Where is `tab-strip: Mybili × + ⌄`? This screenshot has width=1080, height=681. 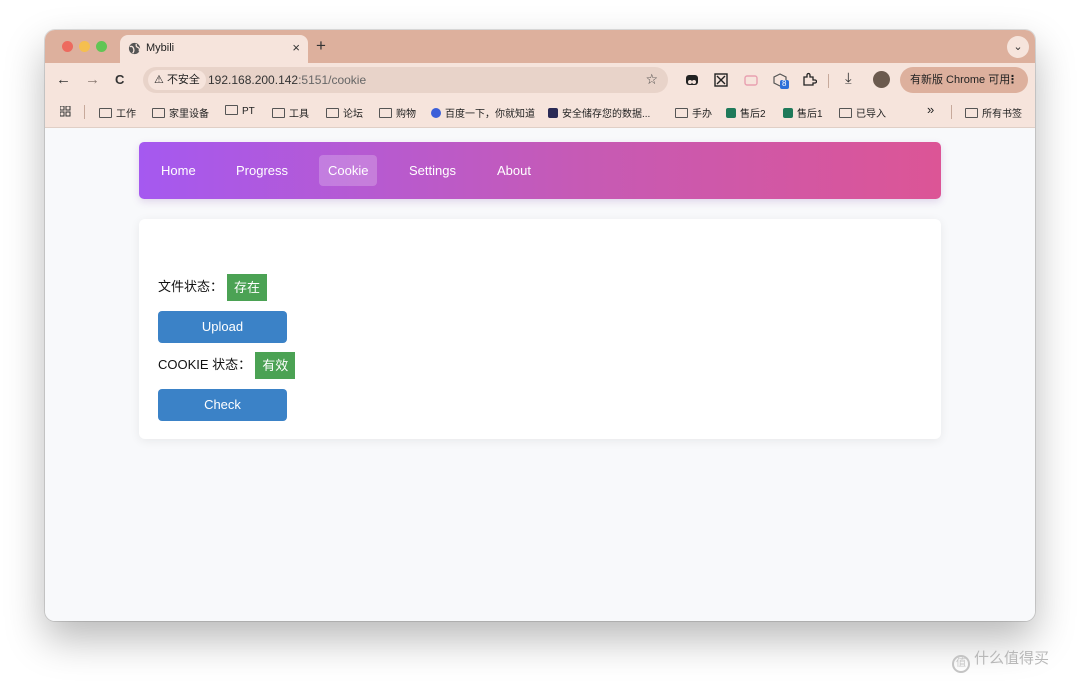
tab-strip: Mybili × + ⌄ is located at coordinates (540, 46).